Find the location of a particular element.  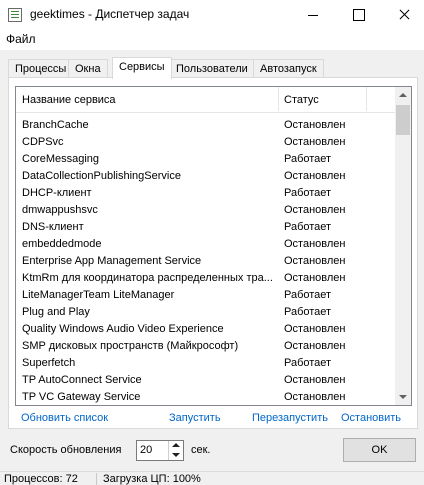

close-button is located at coordinates (402, 15).